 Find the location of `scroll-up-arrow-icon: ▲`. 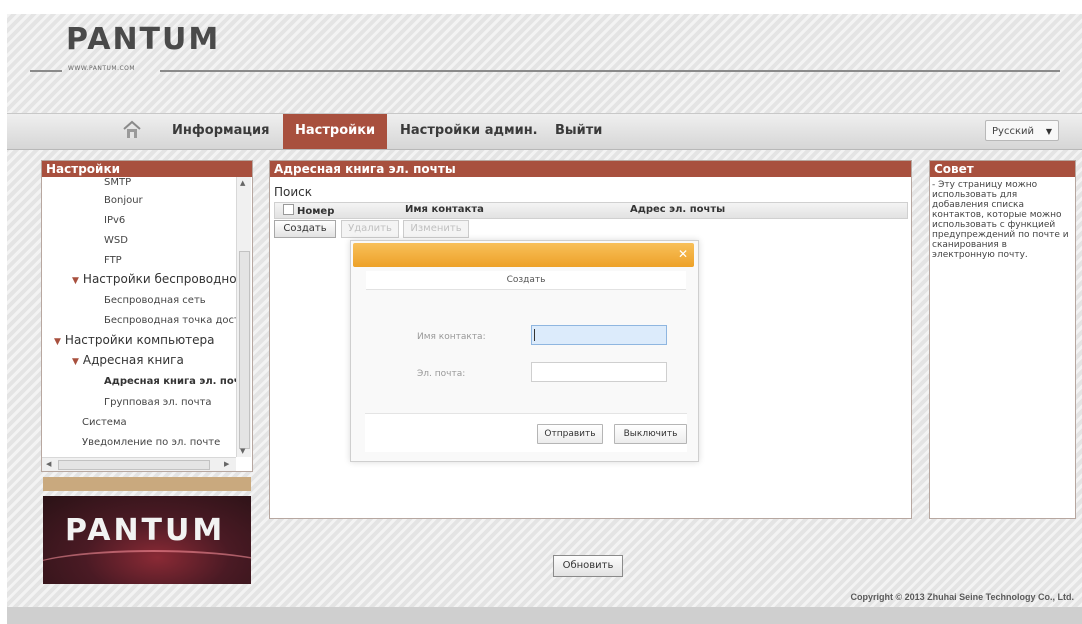

scroll-up-arrow-icon: ▲ is located at coordinates (242, 183).